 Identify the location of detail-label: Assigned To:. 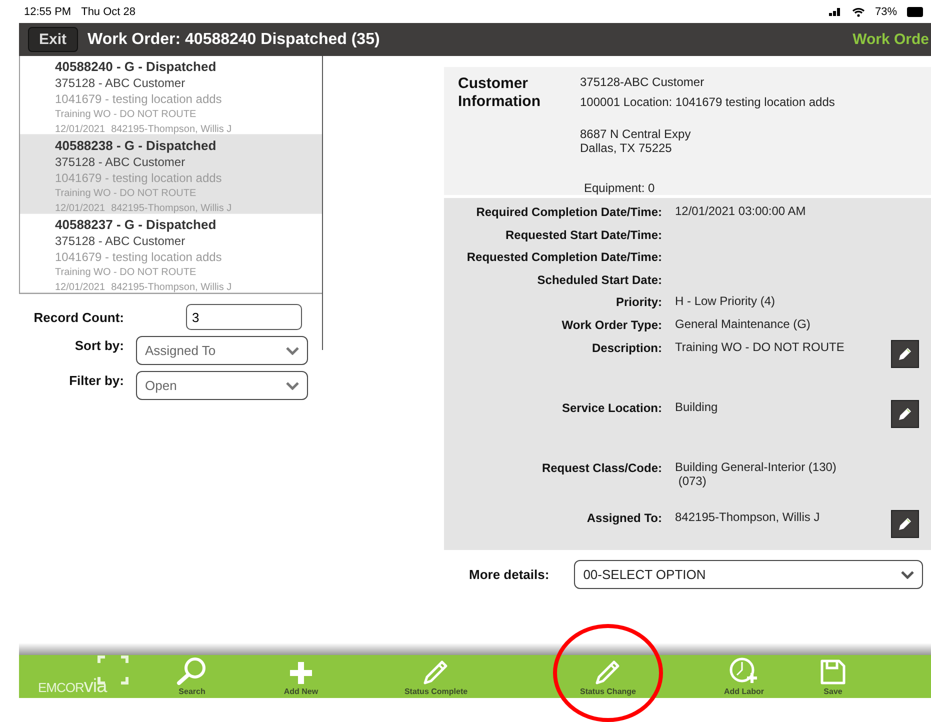
(624, 518).